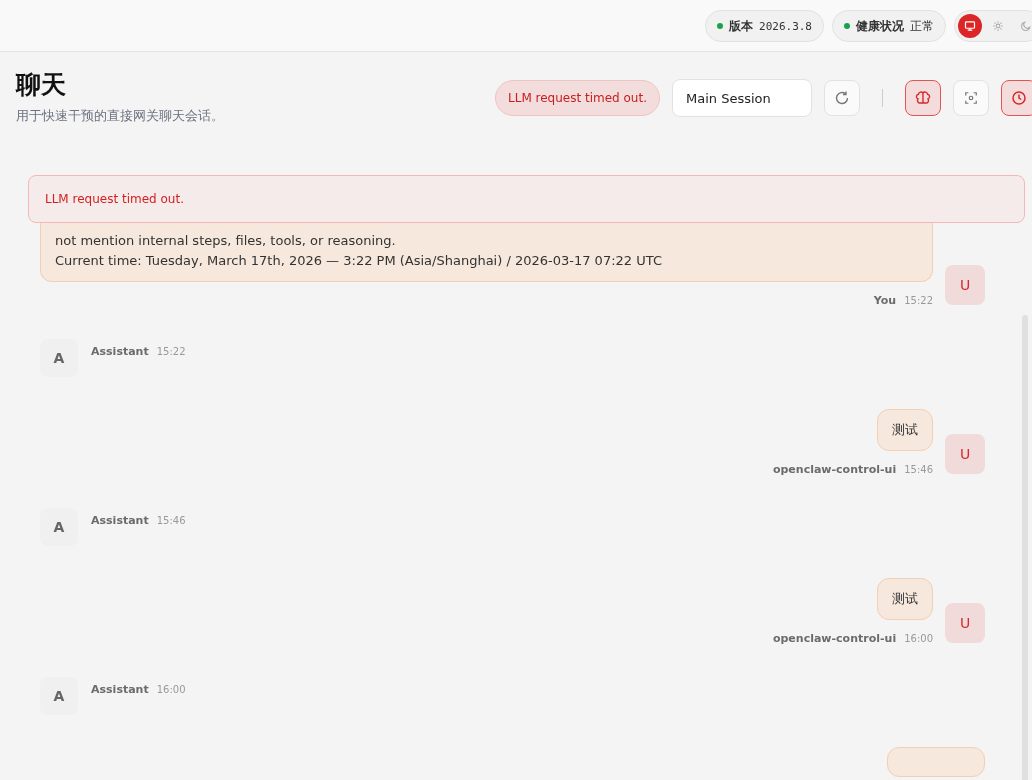 This screenshot has width=1032, height=780. What do you see at coordinates (114, 199) in the screenshot?
I see `error-message: LLM request timed out.` at bounding box center [114, 199].